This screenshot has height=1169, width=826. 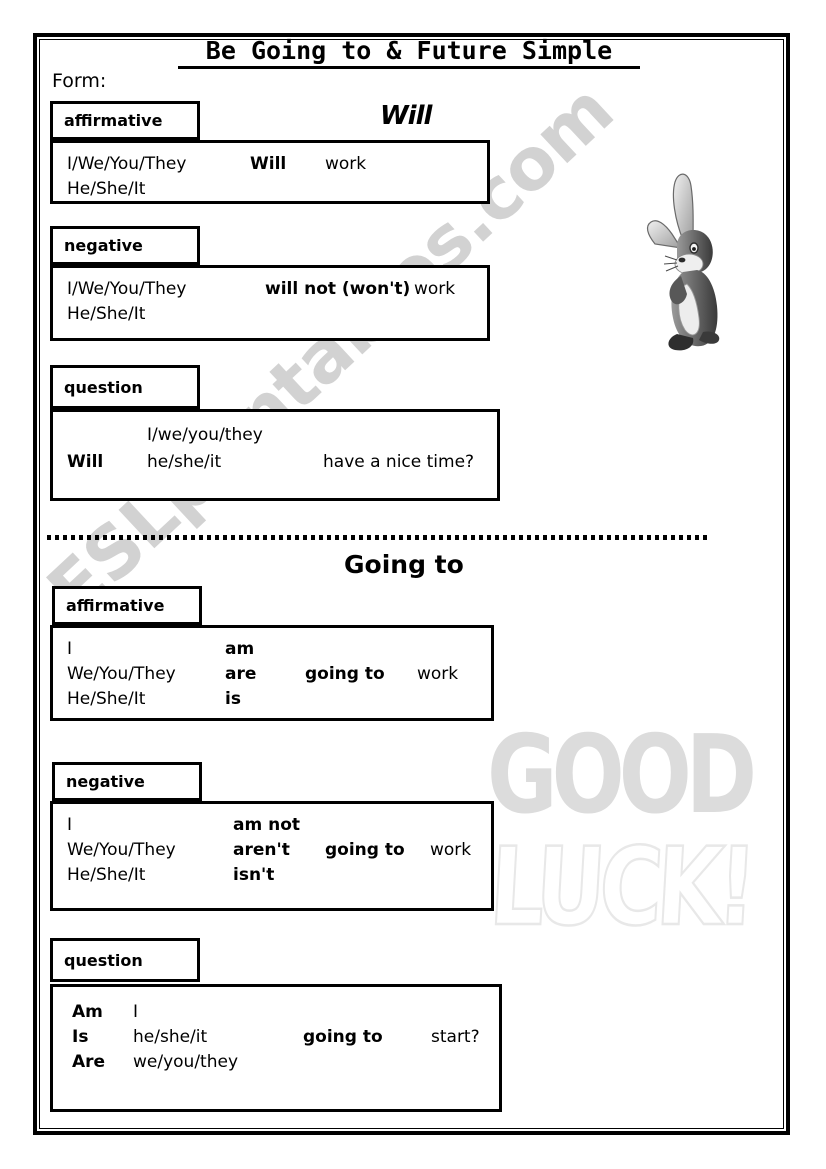 I want to click on aux-cell: will not (won't), so click(x=338, y=289).